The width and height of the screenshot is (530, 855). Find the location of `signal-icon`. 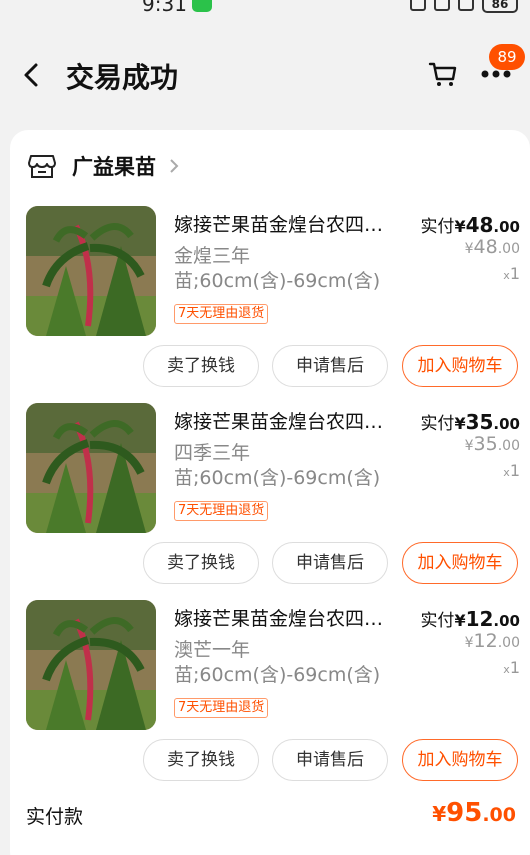

signal-icon is located at coordinates (466, 5).